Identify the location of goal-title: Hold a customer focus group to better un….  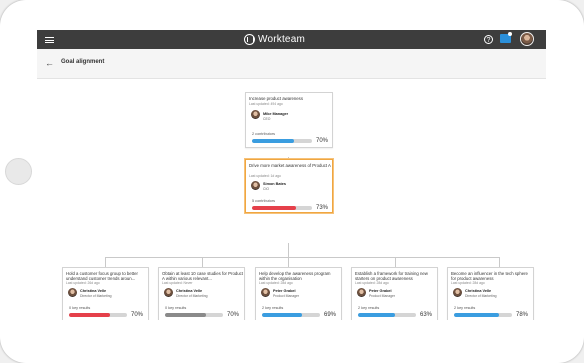
(102, 276).